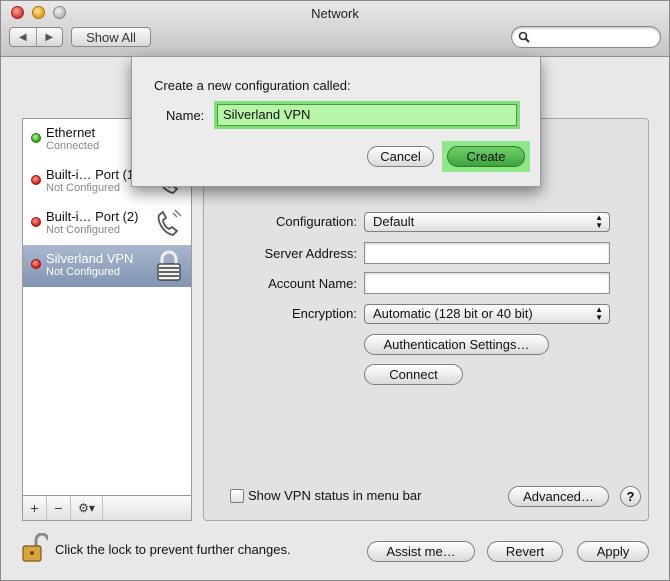 This screenshot has width=670, height=581. I want to click on show-vpn-status-checkbox, so click(237, 496).